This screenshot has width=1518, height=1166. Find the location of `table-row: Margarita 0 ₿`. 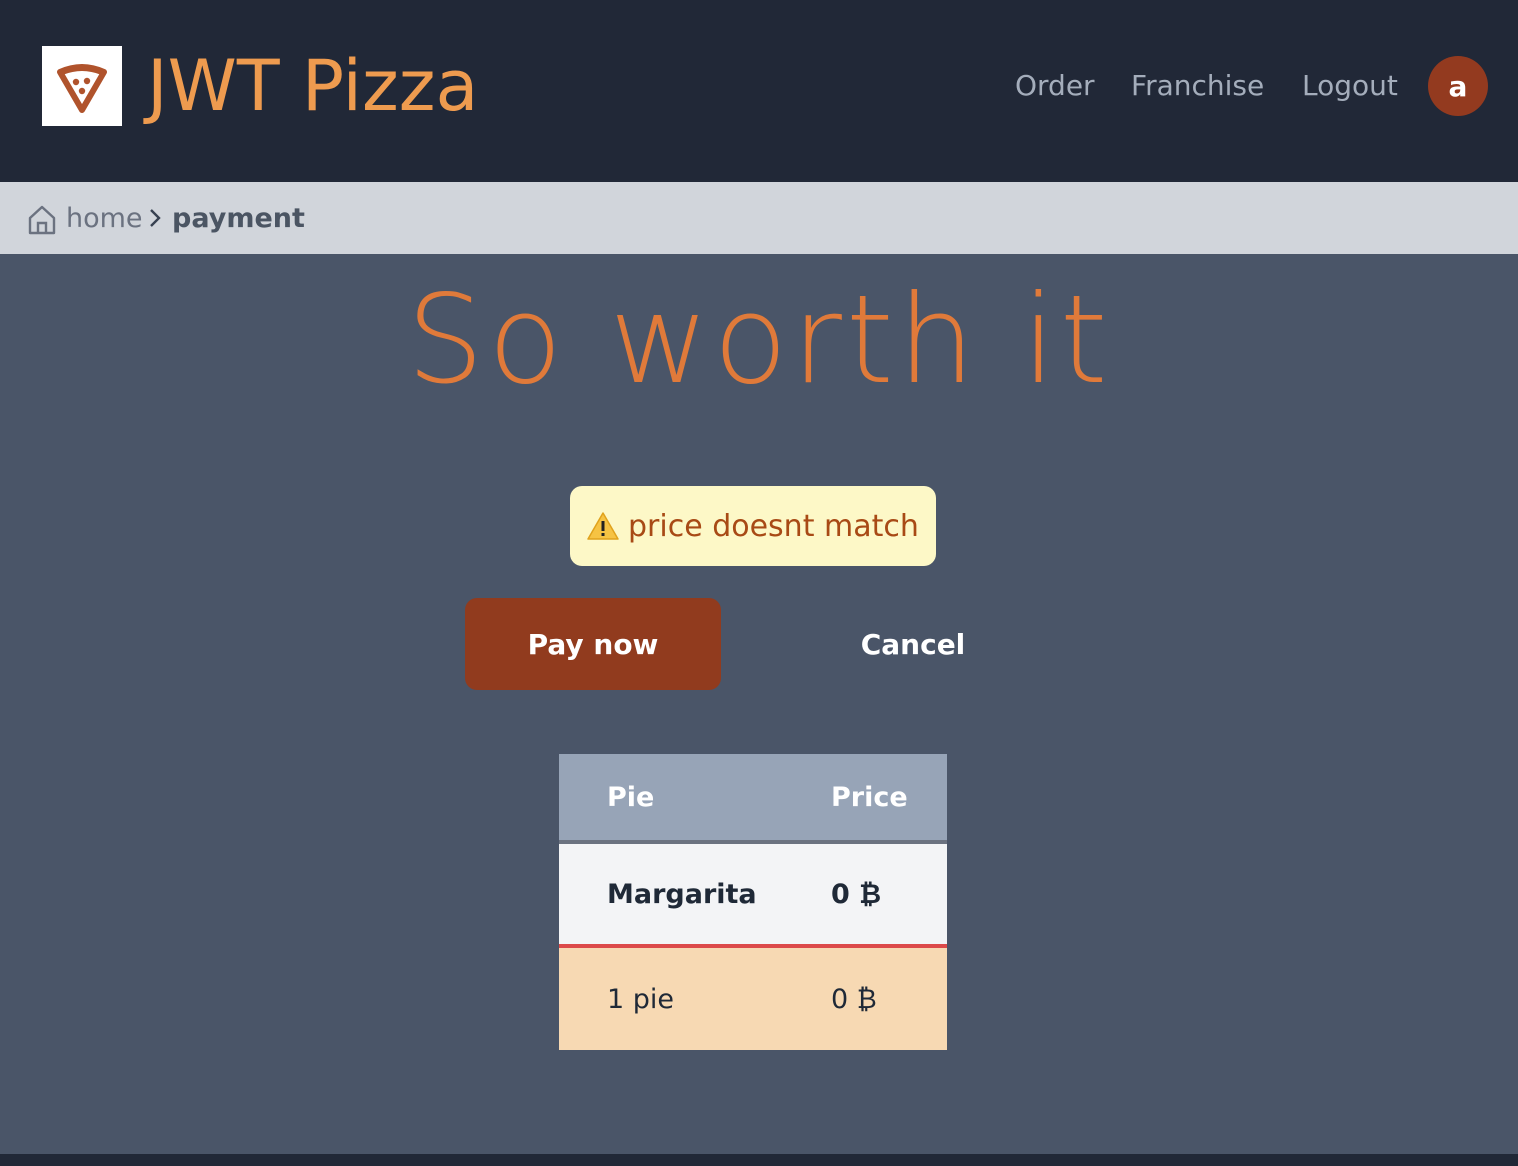

table-row: Margarita 0 ₿ is located at coordinates (753, 895).